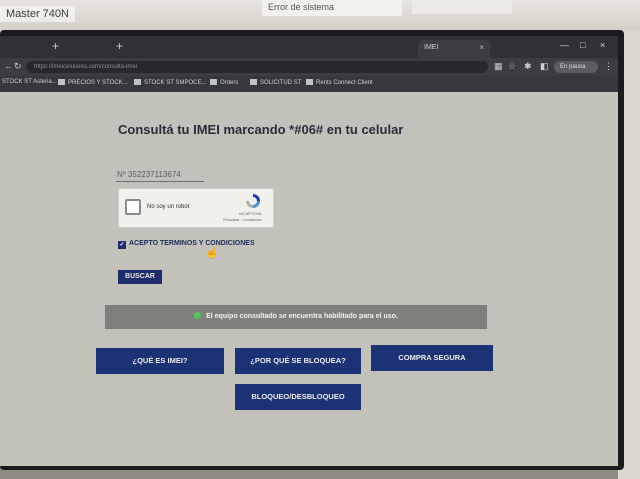 The width and height of the screenshot is (640, 479). What do you see at coordinates (213, 82) in the screenshot?
I see `grid-icon` at bounding box center [213, 82].